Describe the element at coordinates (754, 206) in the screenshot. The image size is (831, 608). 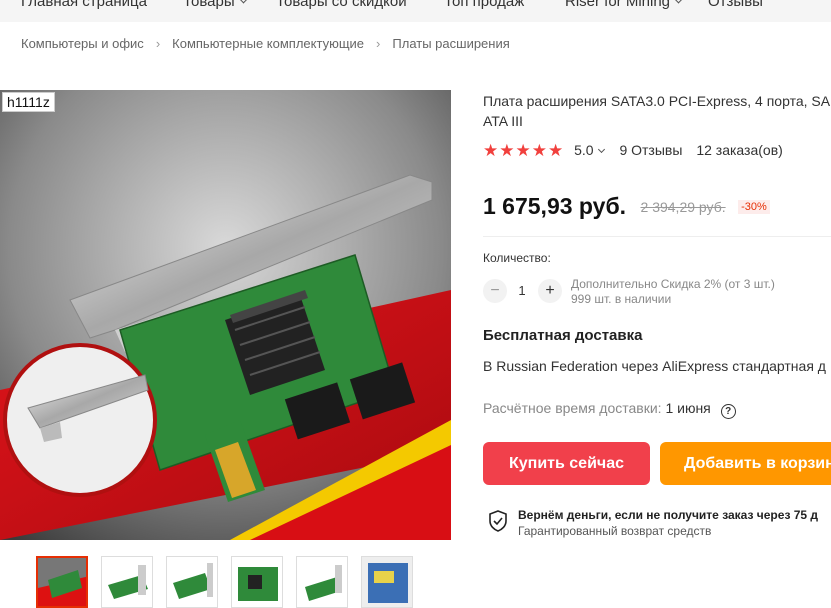
I see `discount-badge: -30%` at that location.